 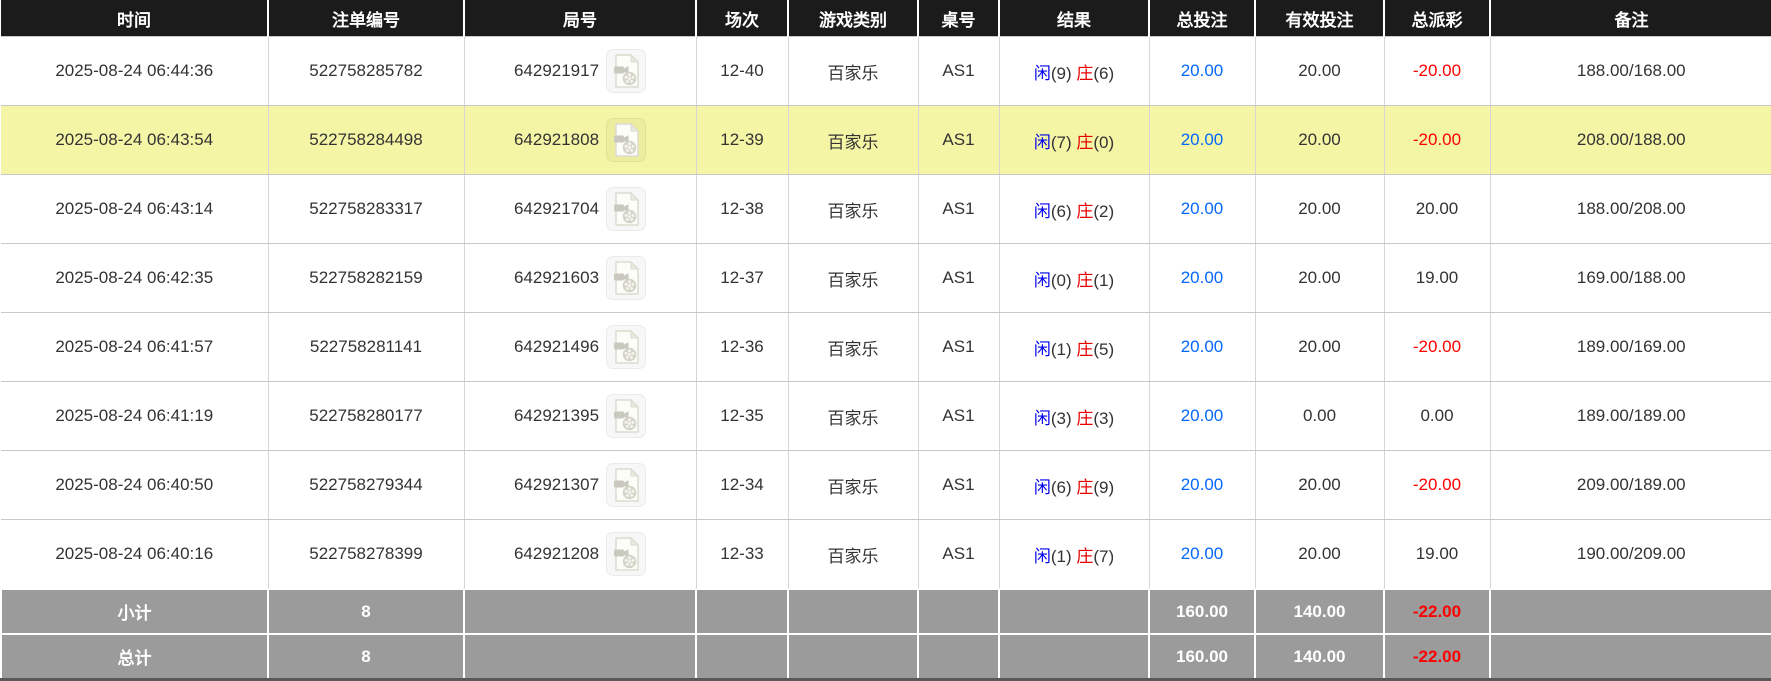 I want to click on subtotal-empty-game-type, so click(x=853, y=611).